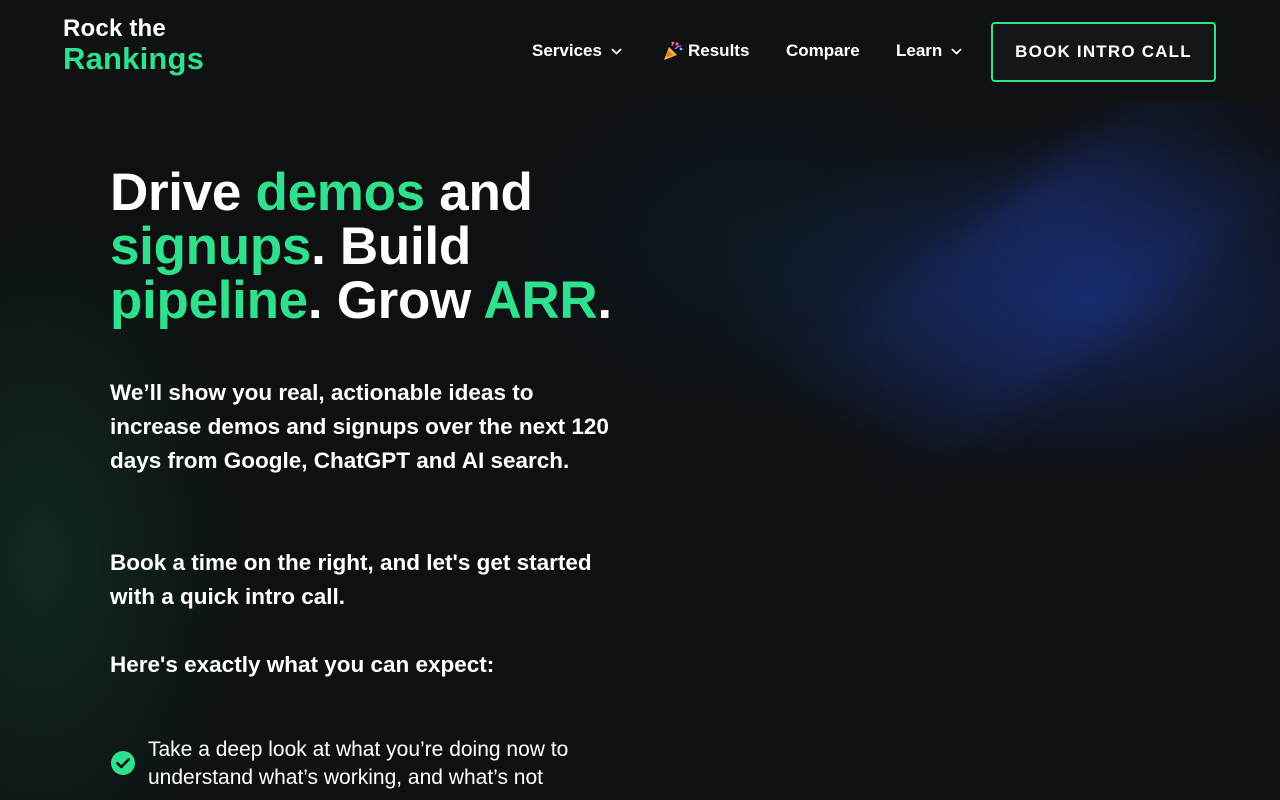 This screenshot has width=1280, height=800. I want to click on hero-text-5: ., so click(604, 300).